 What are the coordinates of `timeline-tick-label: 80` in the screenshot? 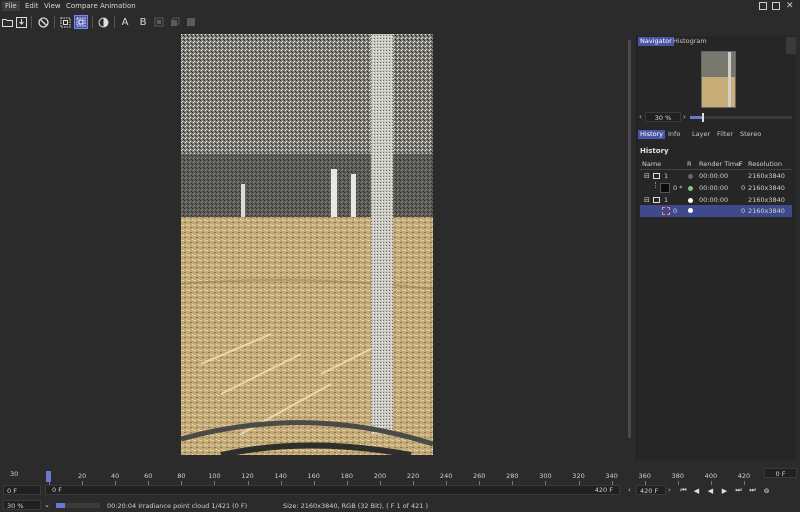 It's located at (181, 476).